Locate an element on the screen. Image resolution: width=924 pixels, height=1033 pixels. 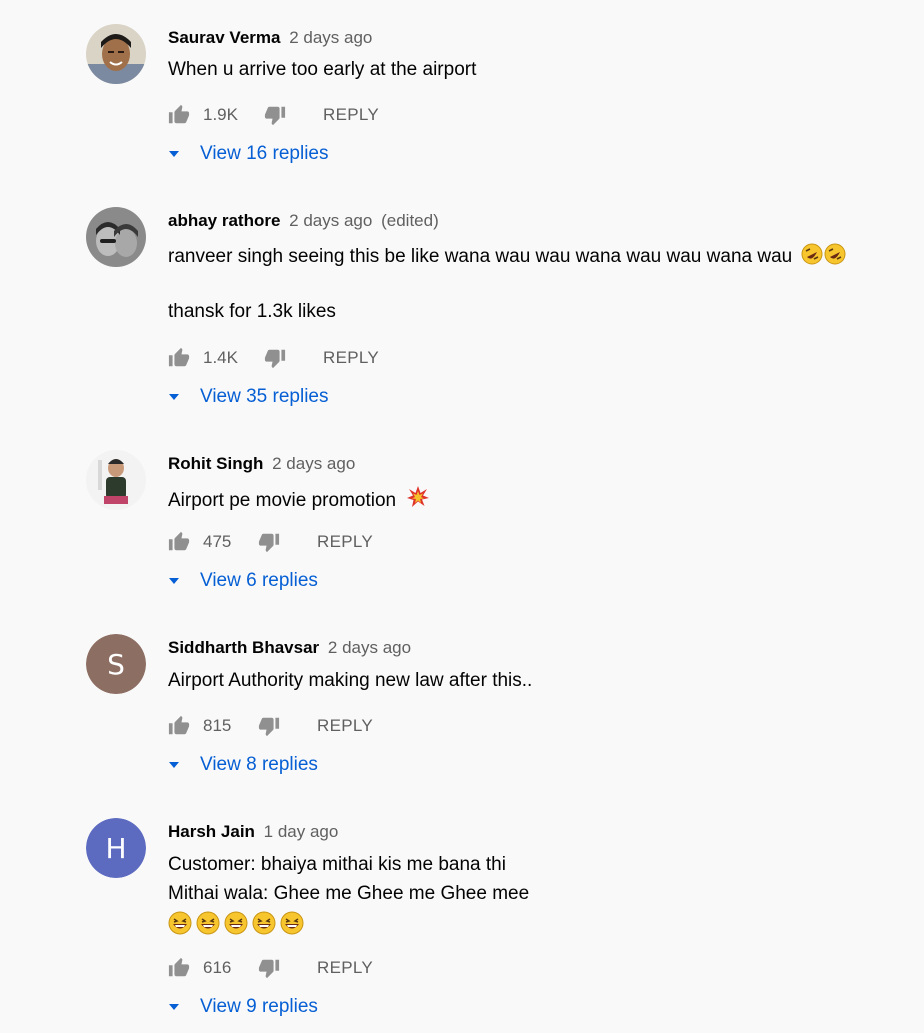
view-replies-button: View 6 replies is located at coordinates (243, 581).